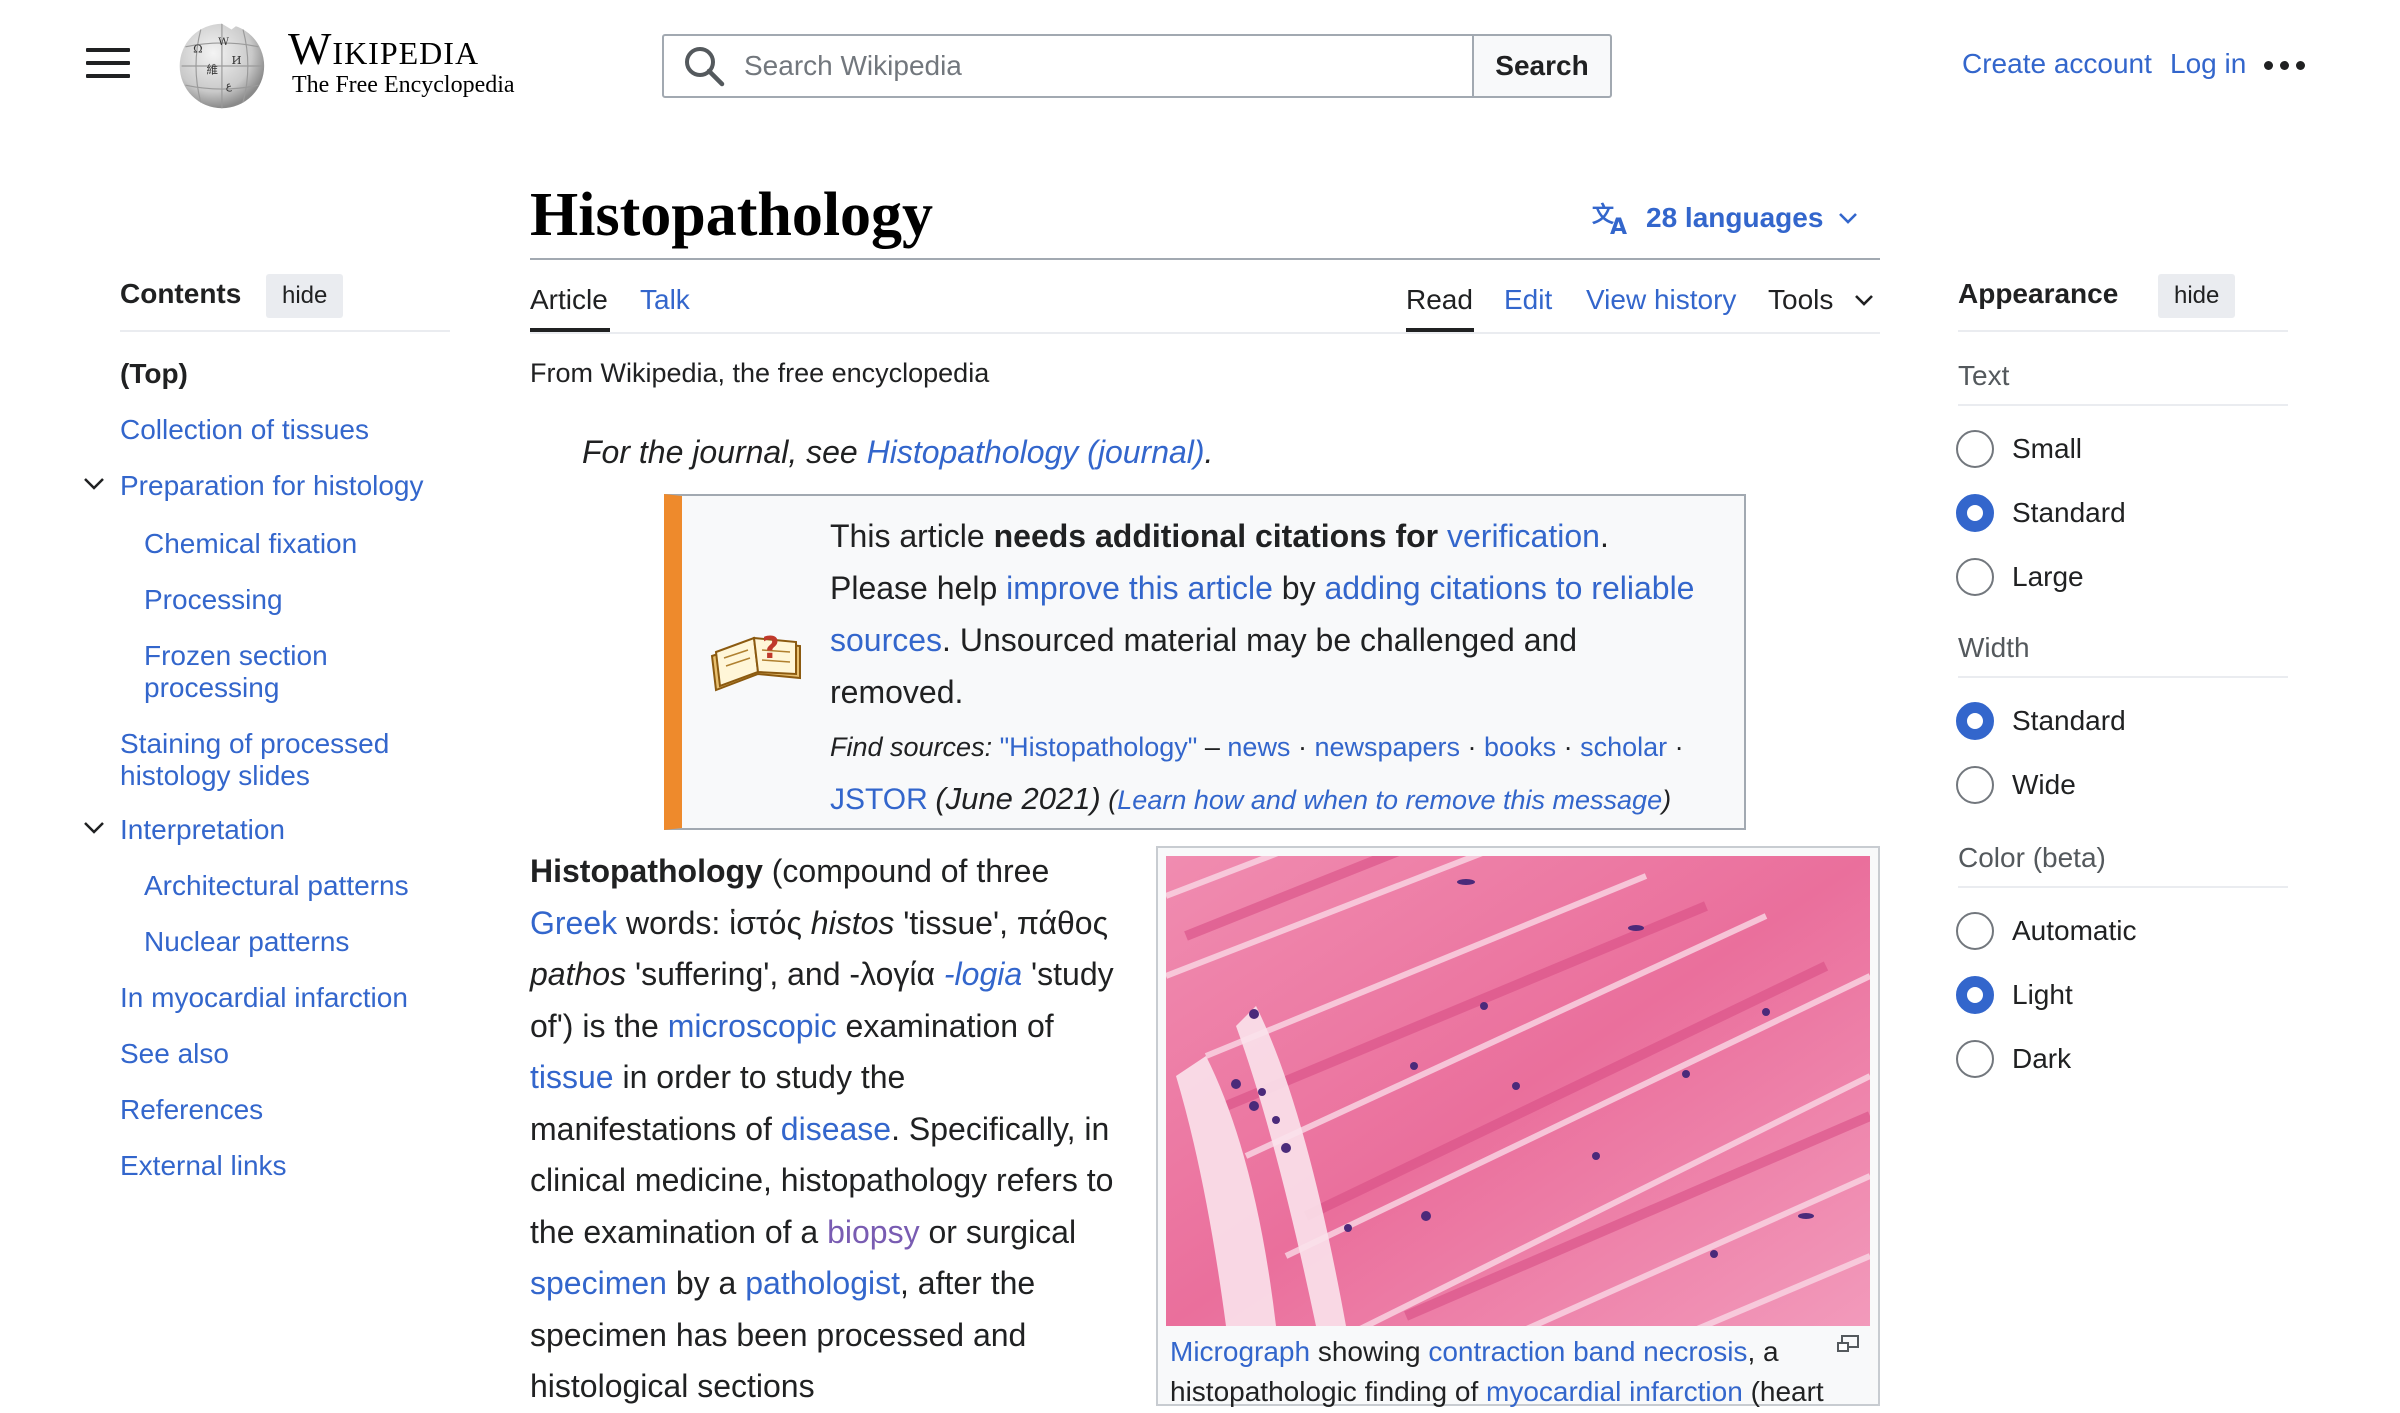 The image size is (2400, 1413). What do you see at coordinates (760, 373) in the screenshot?
I see `site-subtitle: From Wikipedia, the free encyclopedia` at bounding box center [760, 373].